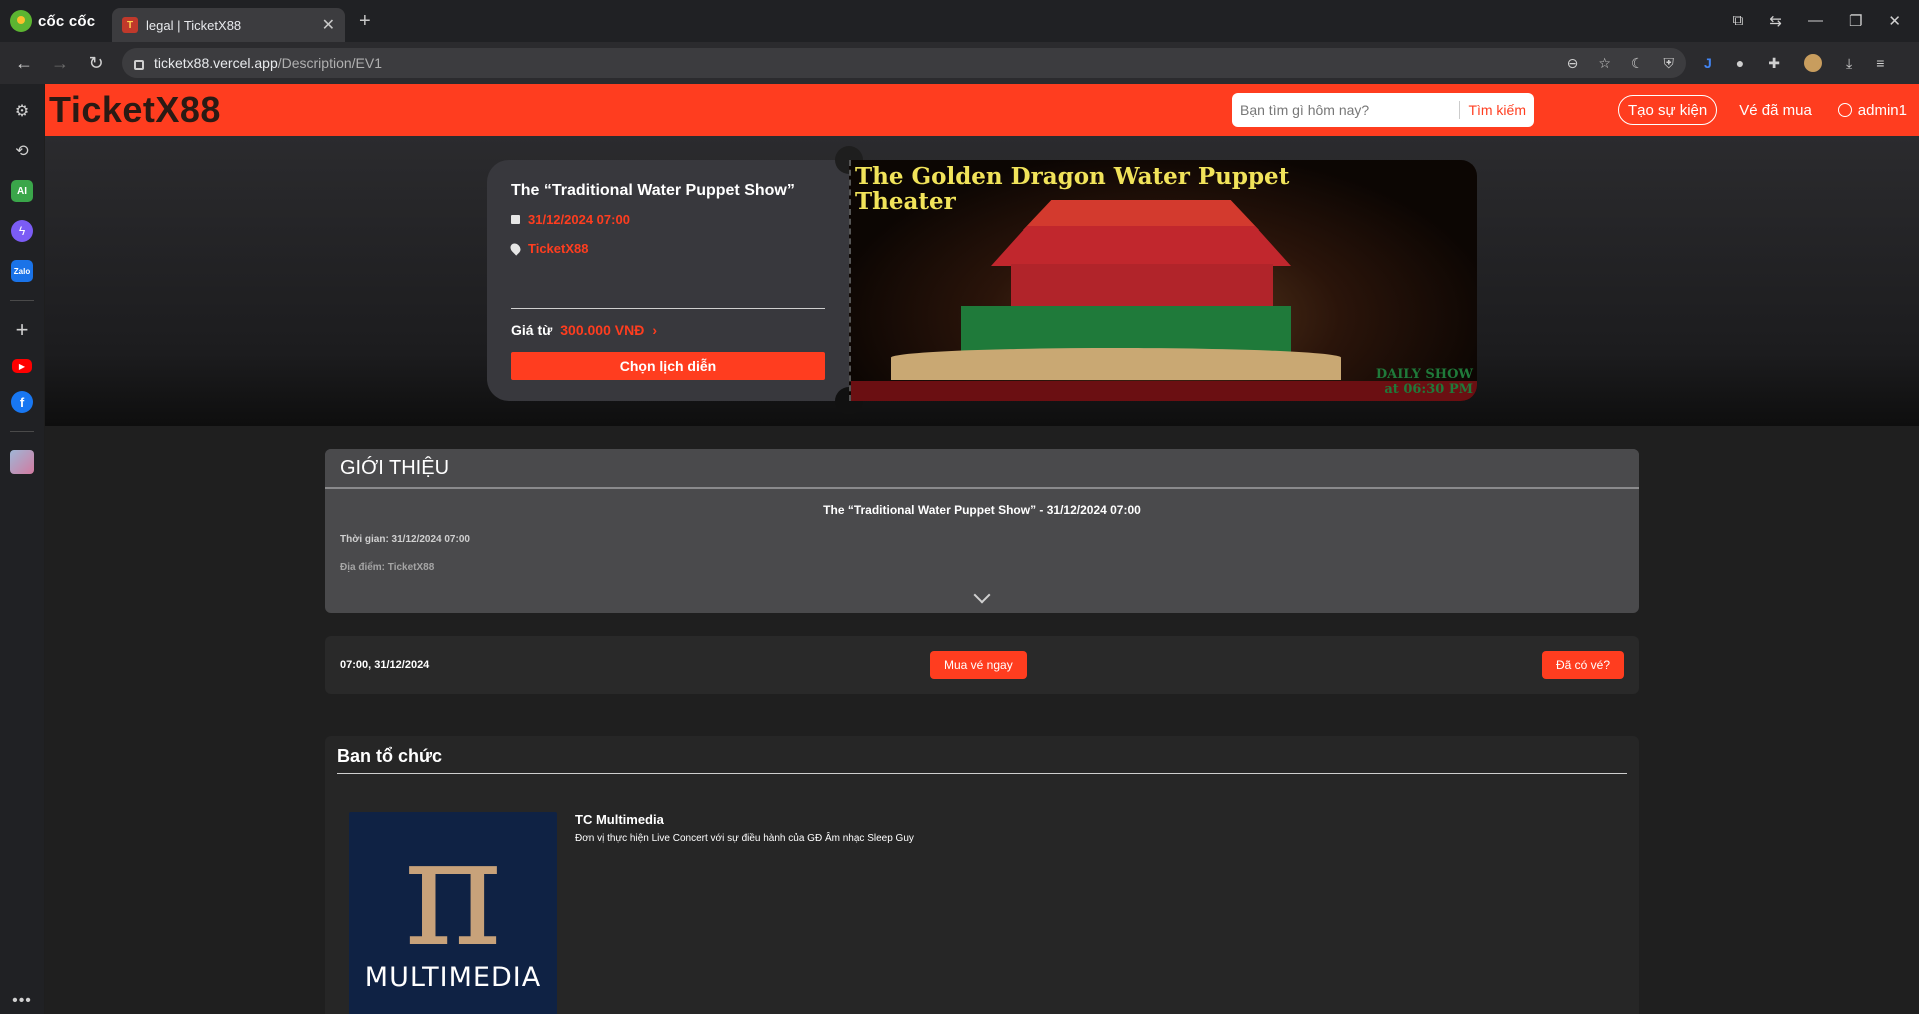  What do you see at coordinates (1582, 665) in the screenshot?
I see `have-ticket-button: Đã có vé?` at bounding box center [1582, 665].